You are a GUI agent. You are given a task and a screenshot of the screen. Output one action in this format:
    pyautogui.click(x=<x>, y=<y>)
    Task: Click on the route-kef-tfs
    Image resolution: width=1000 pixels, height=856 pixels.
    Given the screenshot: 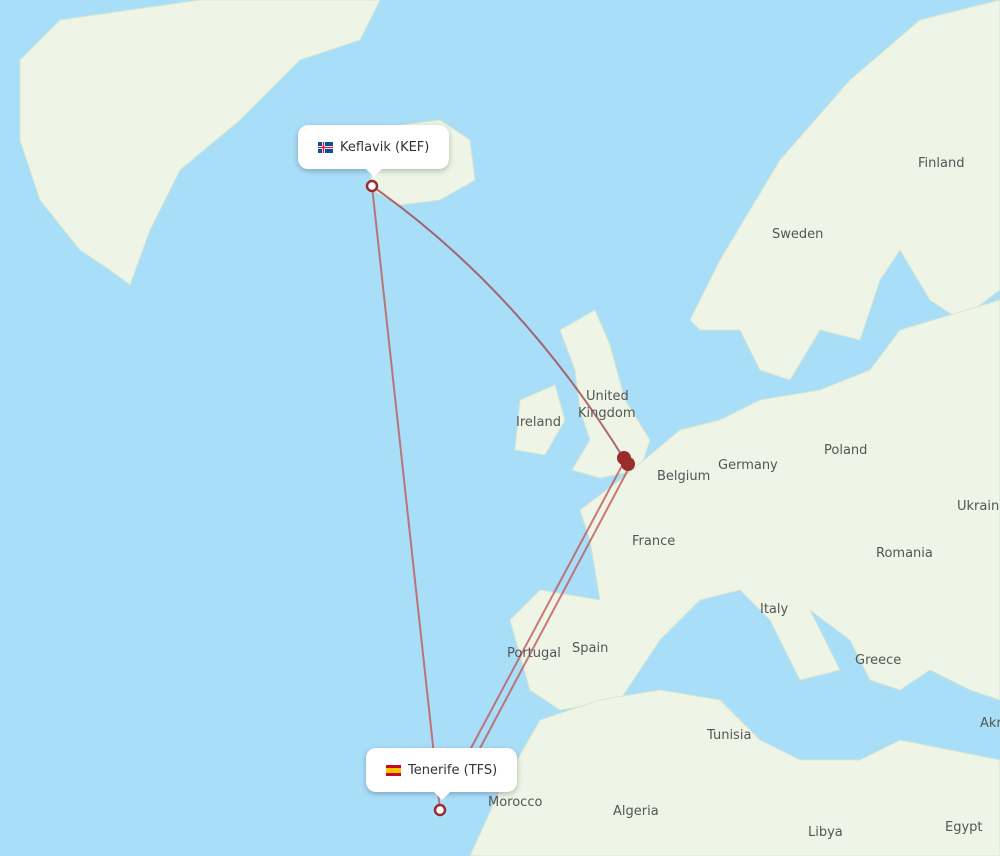 What is the action you would take?
    pyautogui.click(x=406, y=498)
    